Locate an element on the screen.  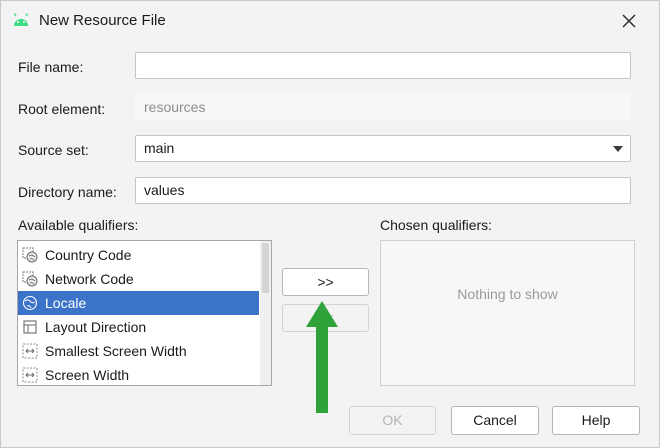
available-qualifiers-label: Available qualifiers: is located at coordinates (78, 225).